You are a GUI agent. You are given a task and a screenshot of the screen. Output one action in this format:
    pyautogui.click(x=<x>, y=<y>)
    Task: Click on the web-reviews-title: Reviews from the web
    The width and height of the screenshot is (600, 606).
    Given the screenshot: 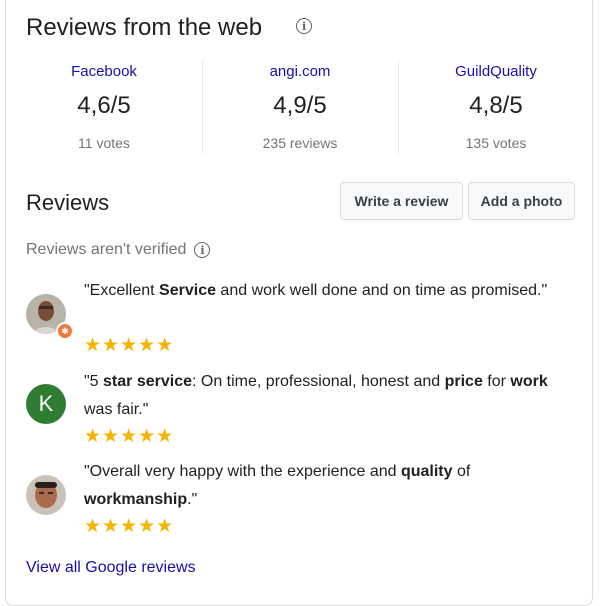 What is the action you would take?
    pyautogui.click(x=144, y=27)
    